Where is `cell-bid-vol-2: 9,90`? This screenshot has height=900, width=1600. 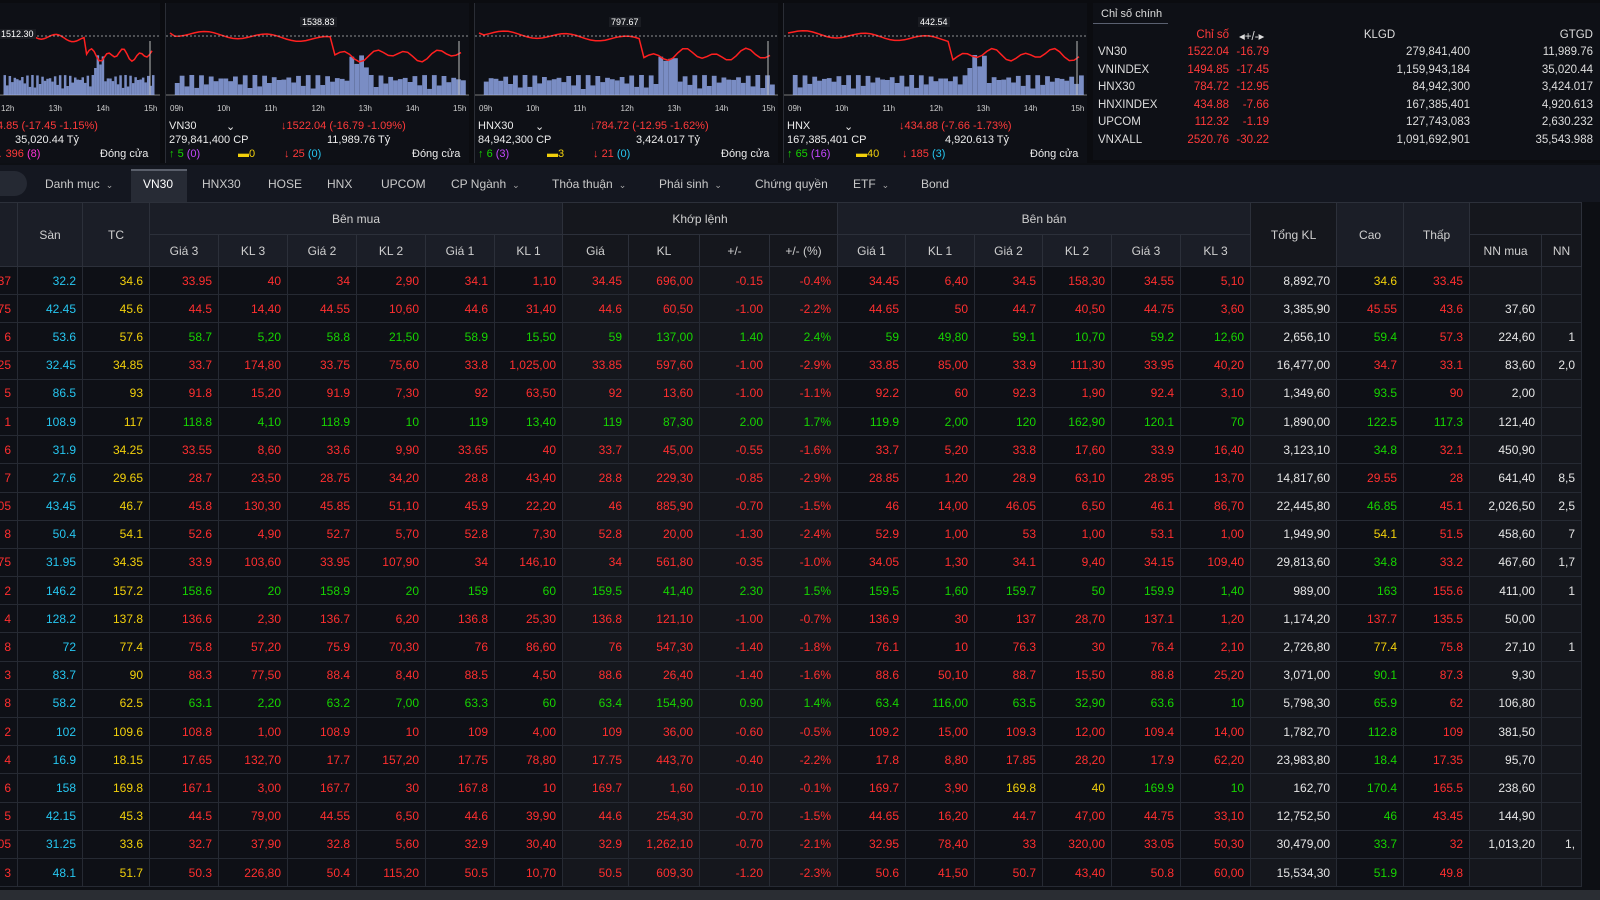
cell-bid-vol-2: 9,90 is located at coordinates (391, 450).